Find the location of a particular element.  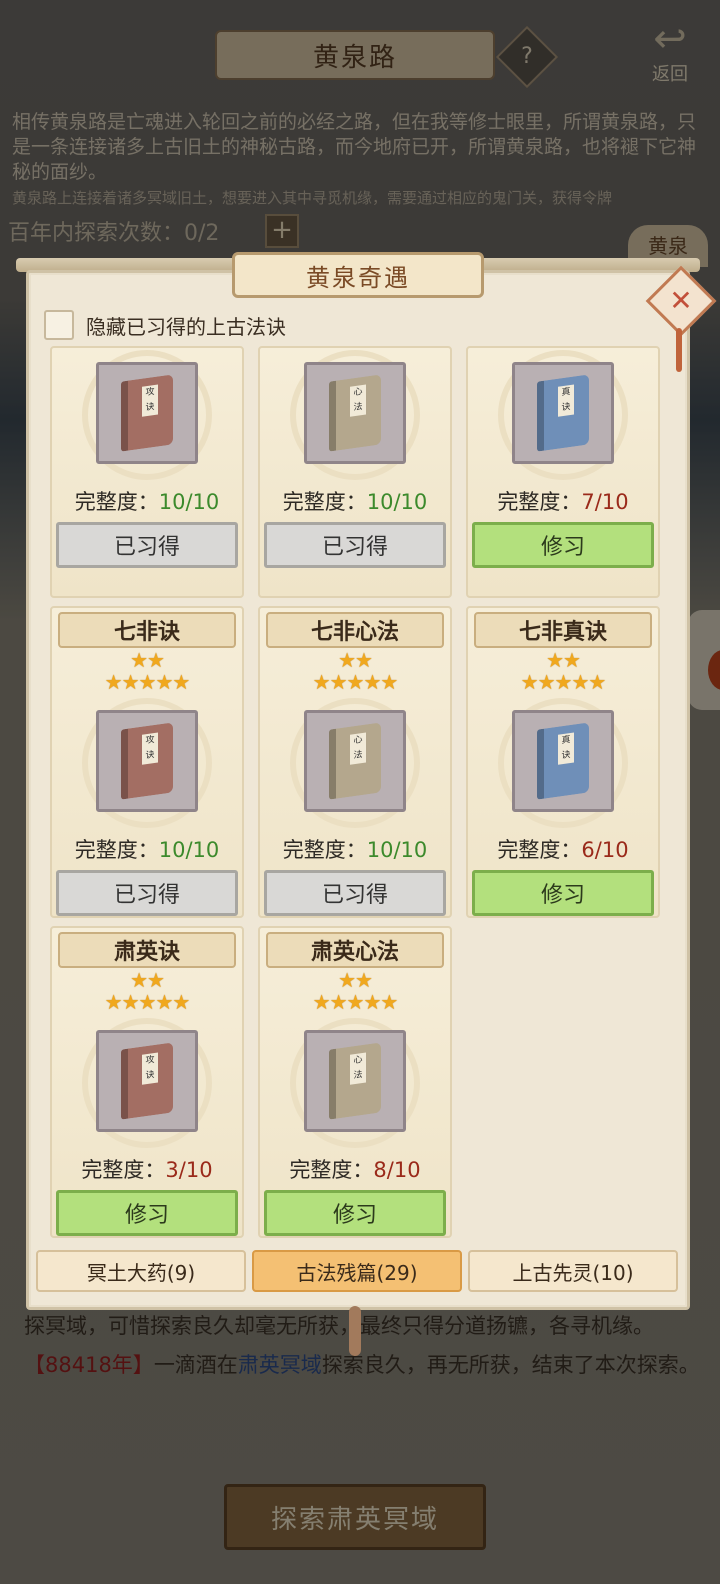

progress-text: 完整度：6/10 is located at coordinates (563, 849).